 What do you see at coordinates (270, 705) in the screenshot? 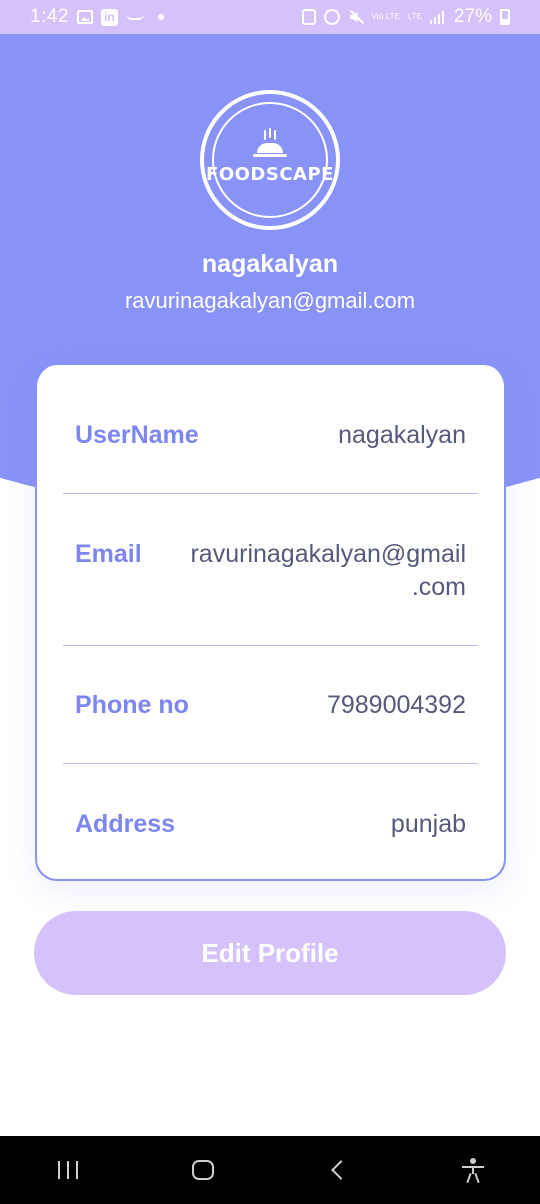
I see `phone-row: Phone no 7989004392` at bounding box center [270, 705].